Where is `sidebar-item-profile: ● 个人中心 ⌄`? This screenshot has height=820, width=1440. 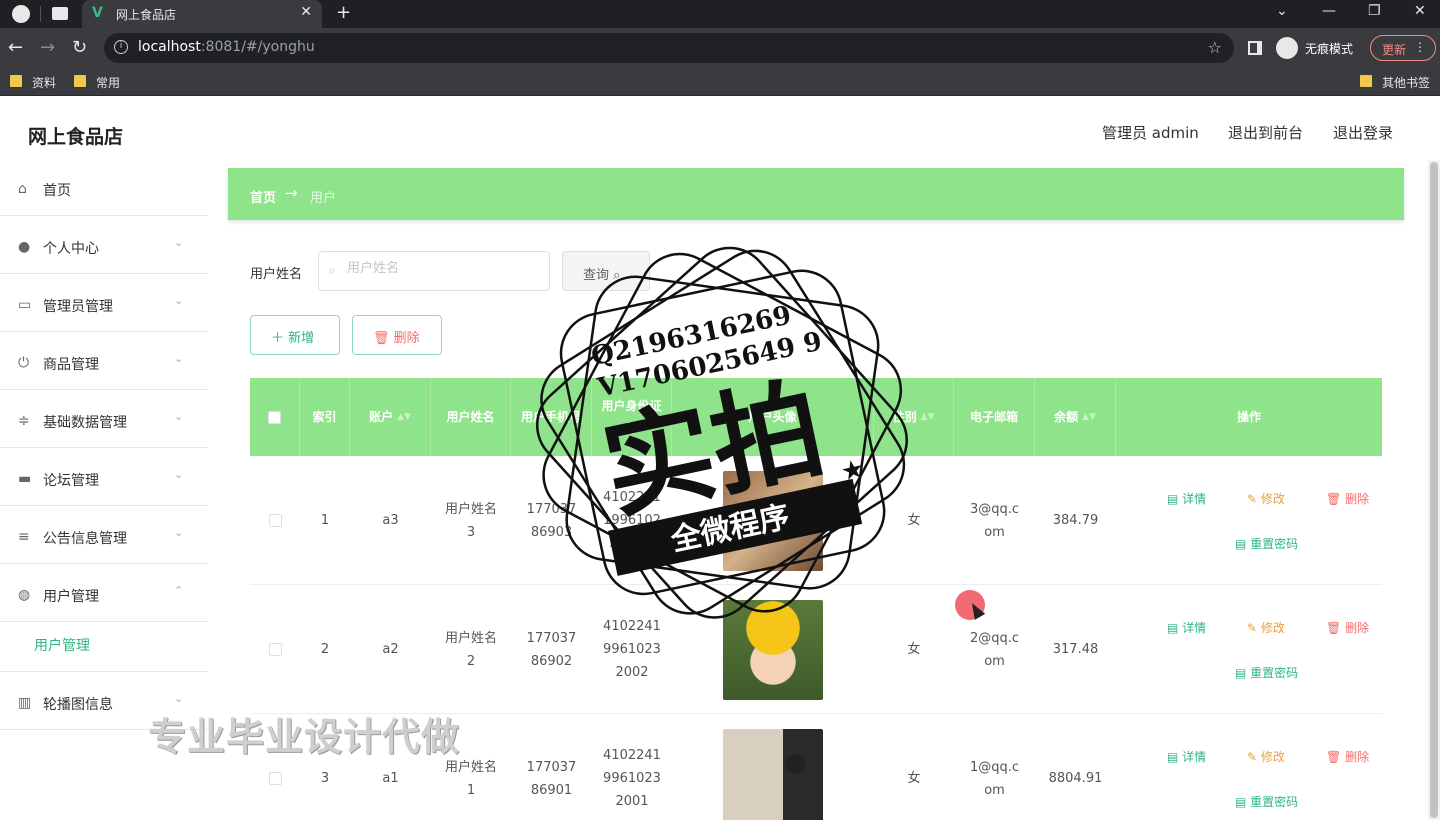 sidebar-item-profile: ● 个人中心 ⌄ is located at coordinates (104, 245).